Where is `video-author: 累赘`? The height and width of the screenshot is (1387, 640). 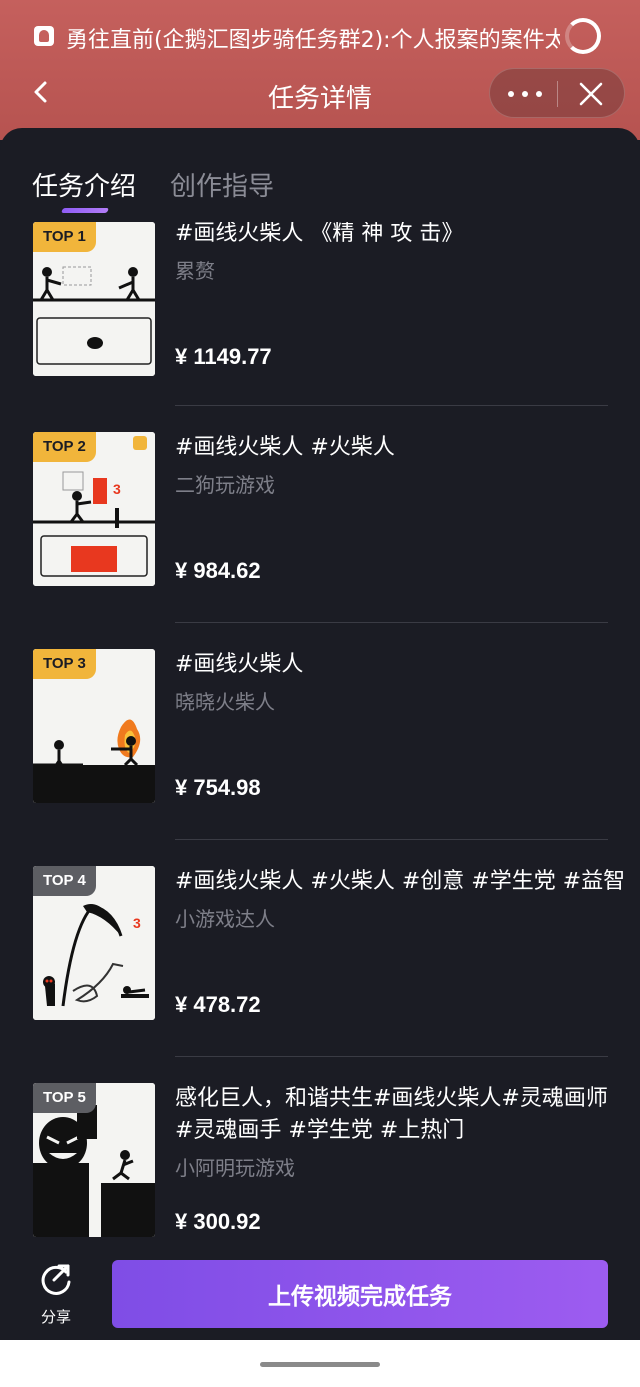
video-author: 累赘 is located at coordinates (195, 271).